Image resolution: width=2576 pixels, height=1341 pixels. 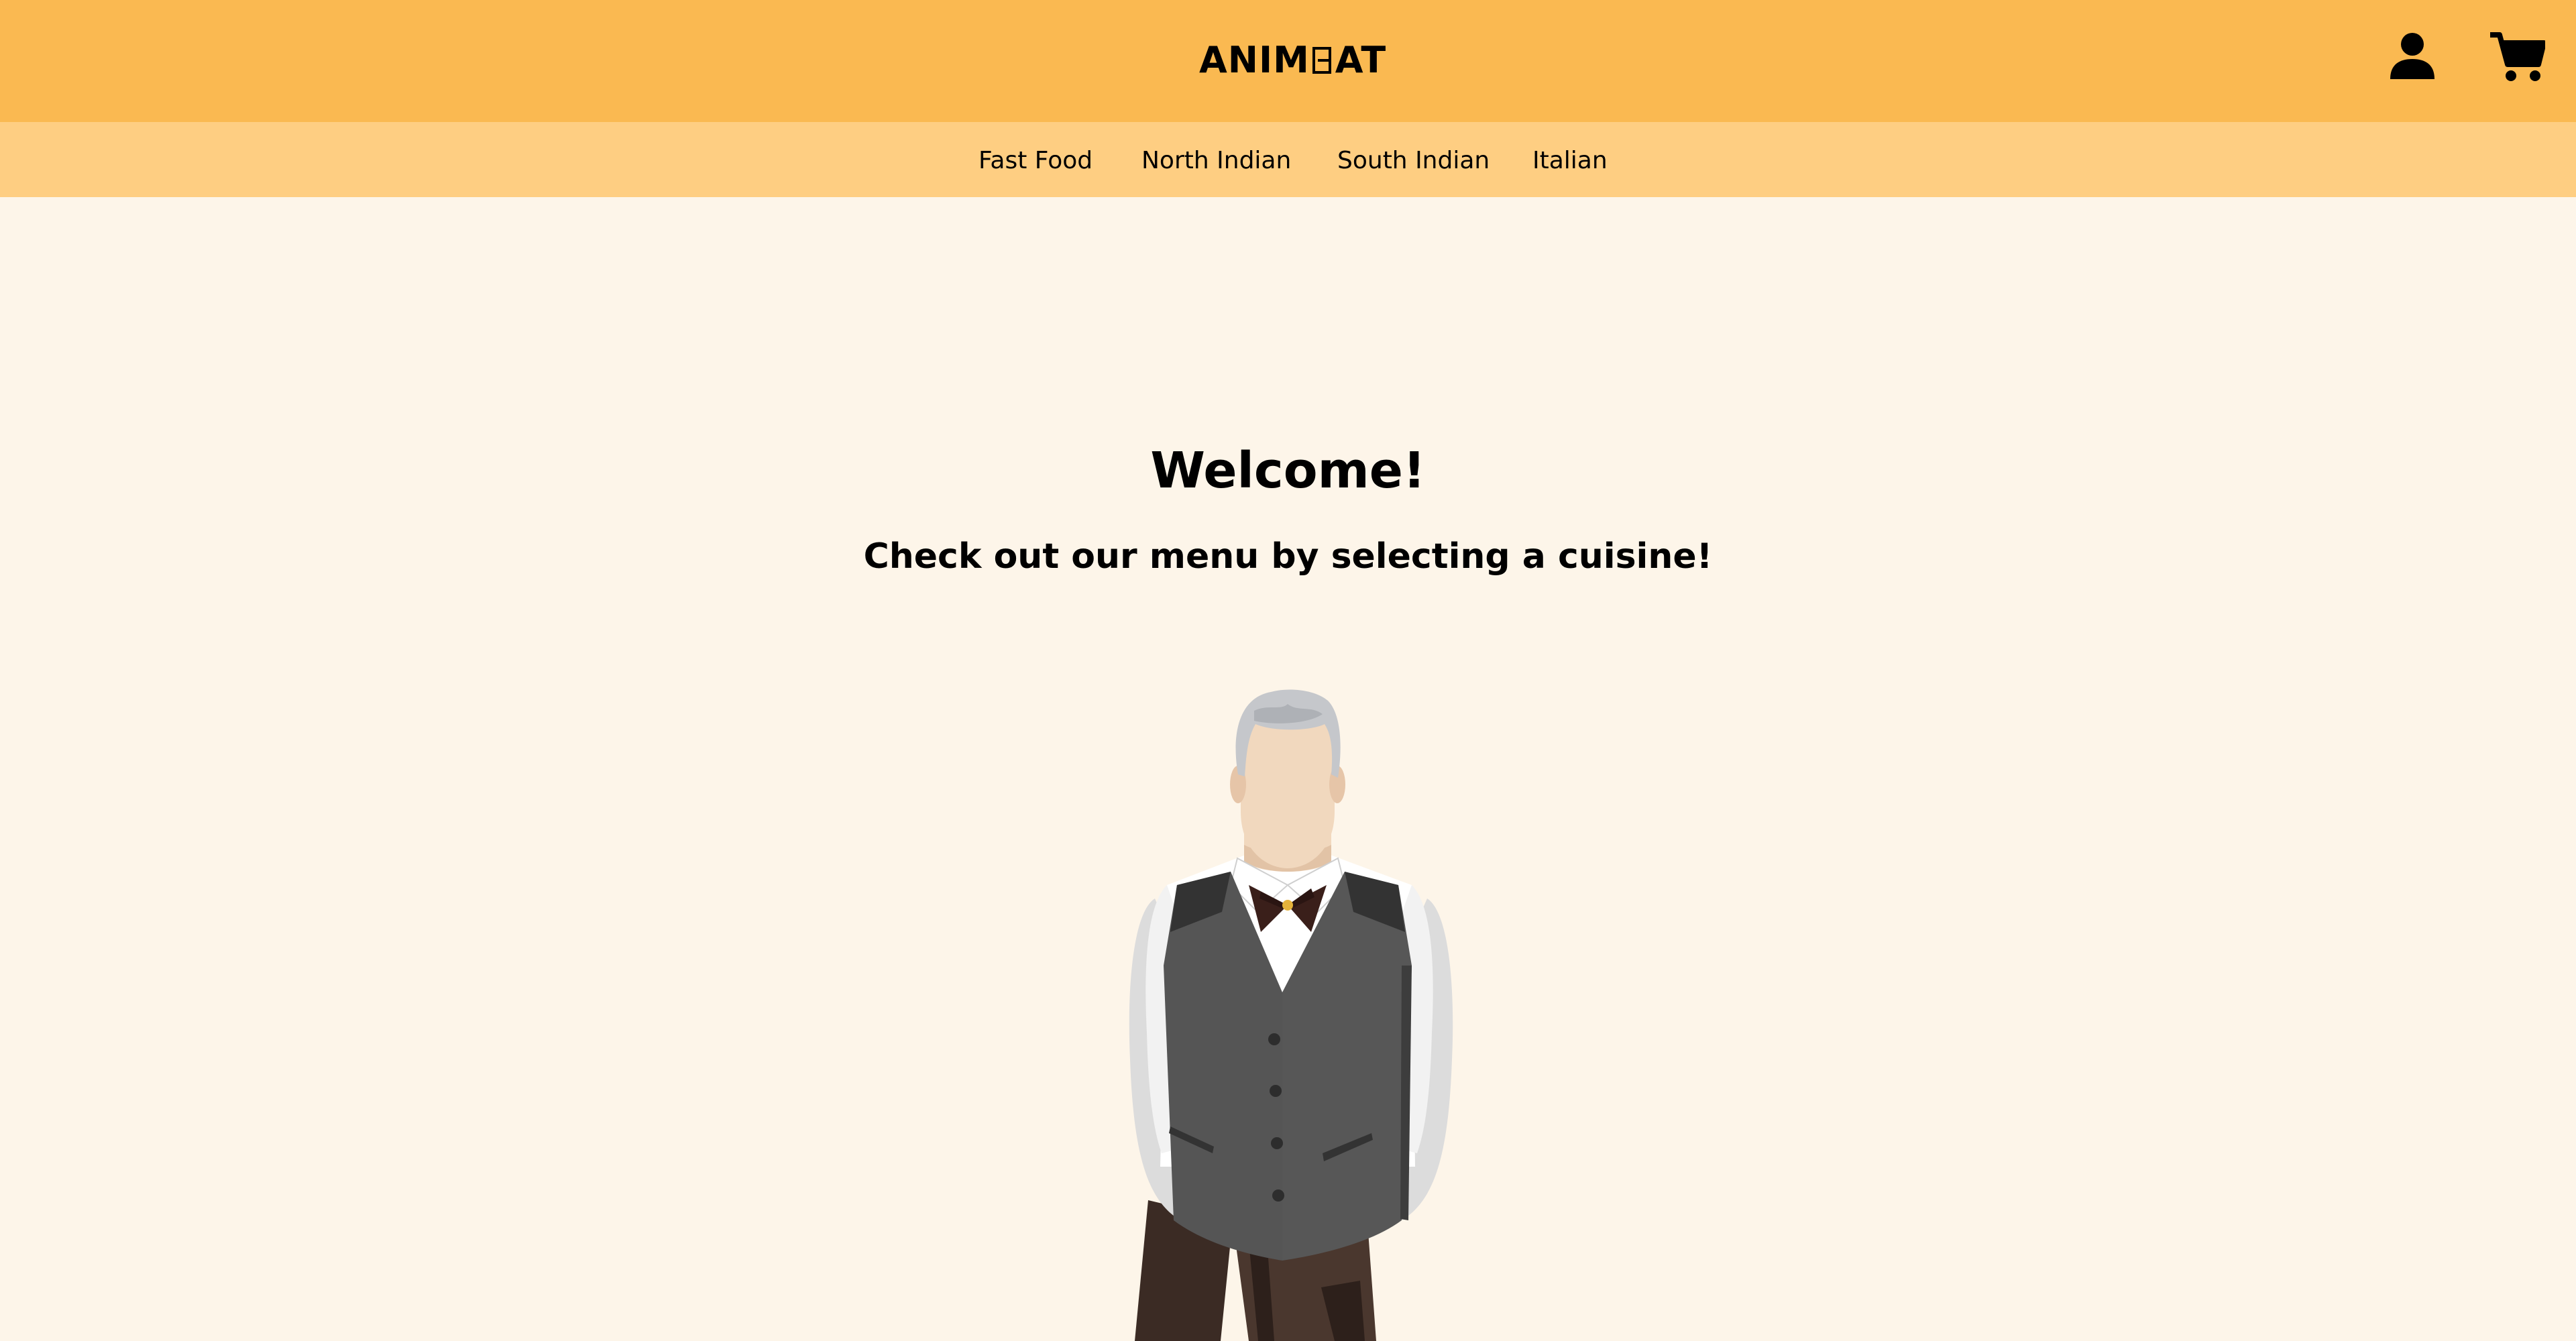 What do you see at coordinates (1322, 60) in the screenshot?
I see `logo-e-glyph: E` at bounding box center [1322, 60].